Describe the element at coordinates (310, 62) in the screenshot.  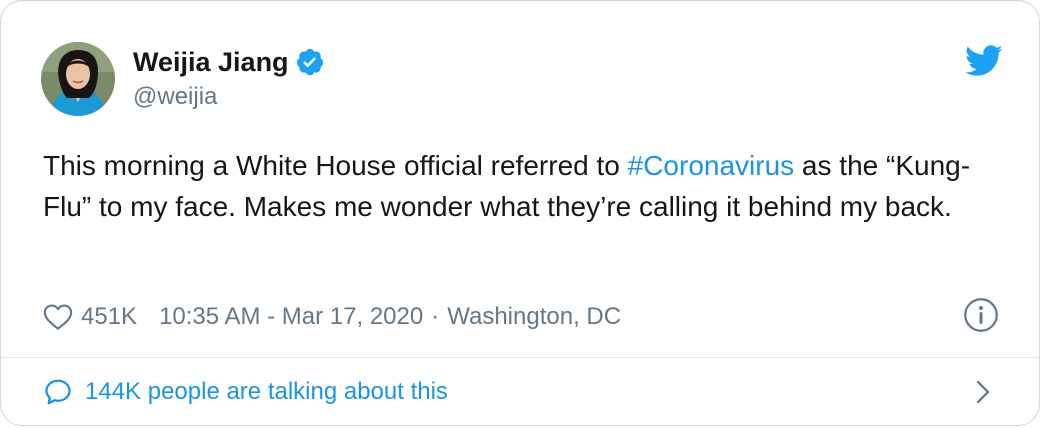
I see `verified-badge-icon` at that location.